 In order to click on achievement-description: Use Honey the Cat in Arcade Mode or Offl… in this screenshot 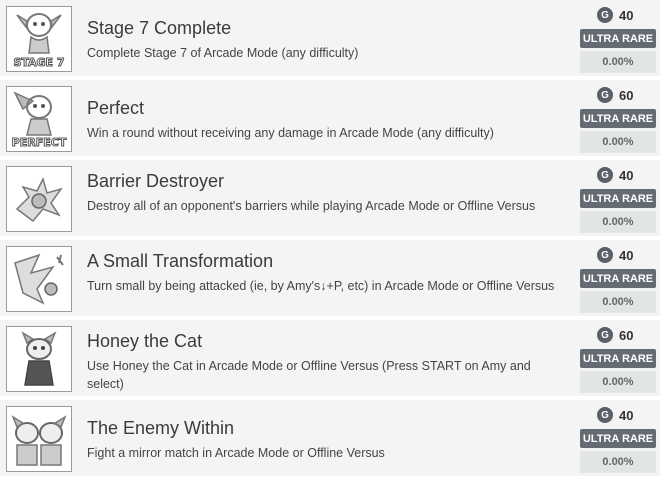, I will do `click(309, 375)`.